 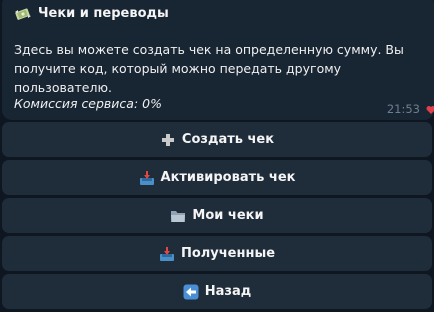 I want to click on commission-text: Комиссия сервиса: 0%, so click(x=88, y=103).